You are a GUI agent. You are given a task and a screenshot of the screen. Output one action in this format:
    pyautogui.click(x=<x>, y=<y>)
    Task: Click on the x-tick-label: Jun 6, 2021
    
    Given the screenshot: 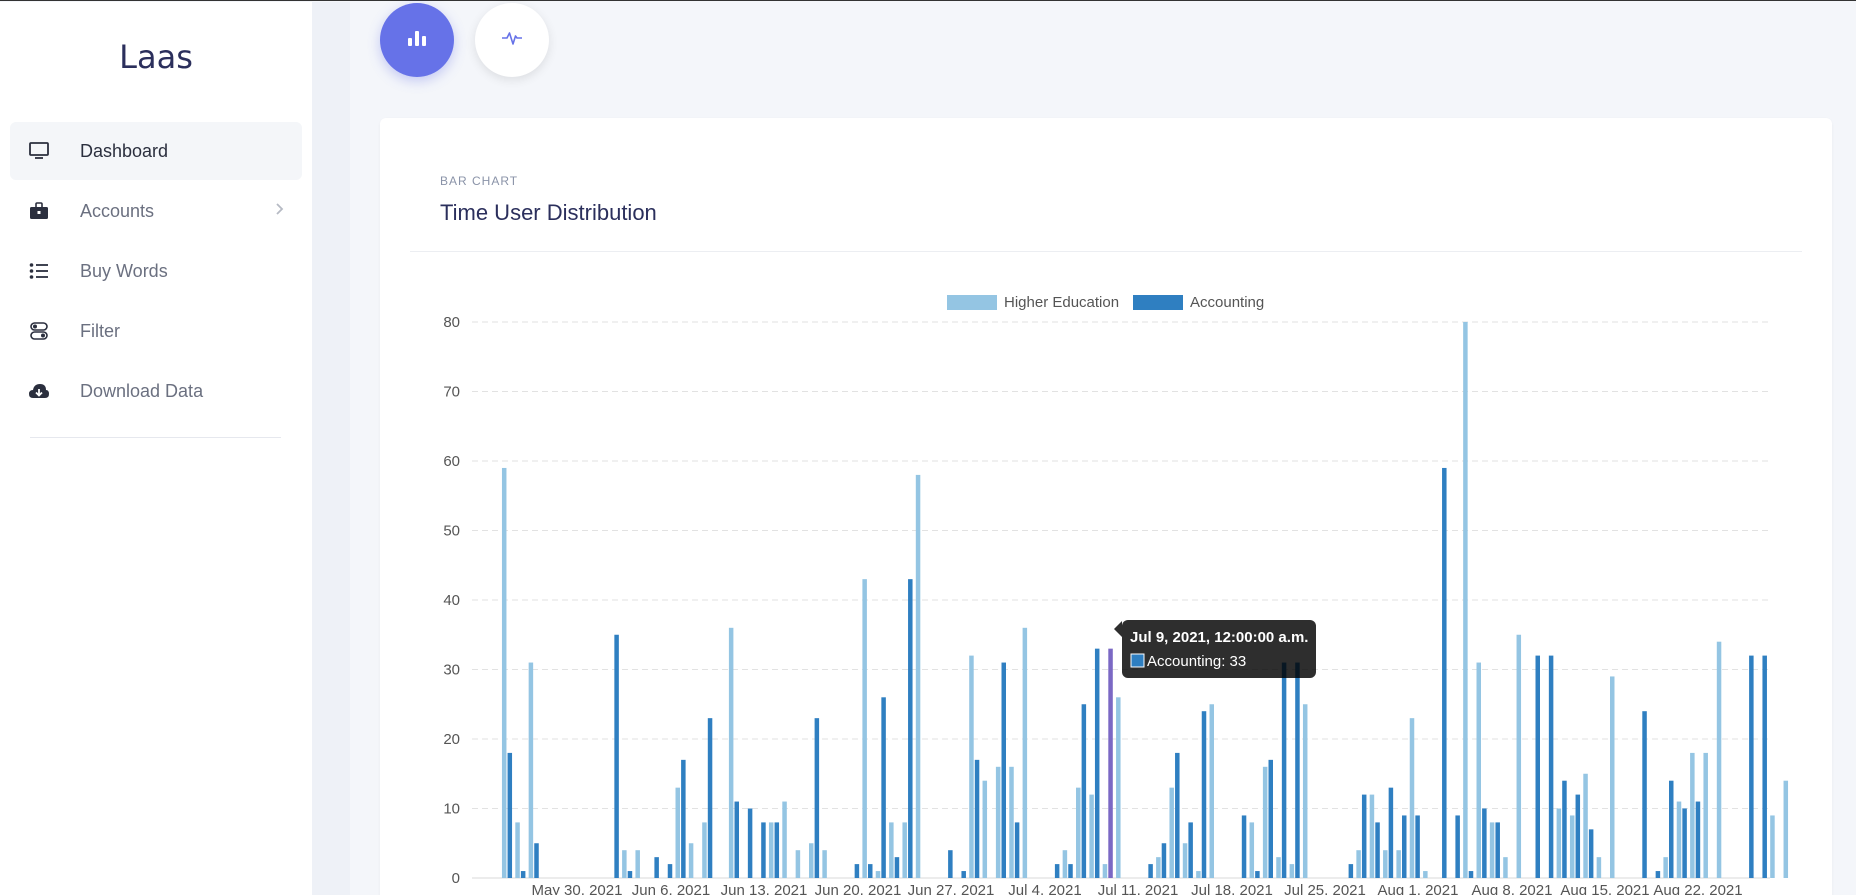 What is the action you would take?
    pyautogui.click(x=671, y=888)
    